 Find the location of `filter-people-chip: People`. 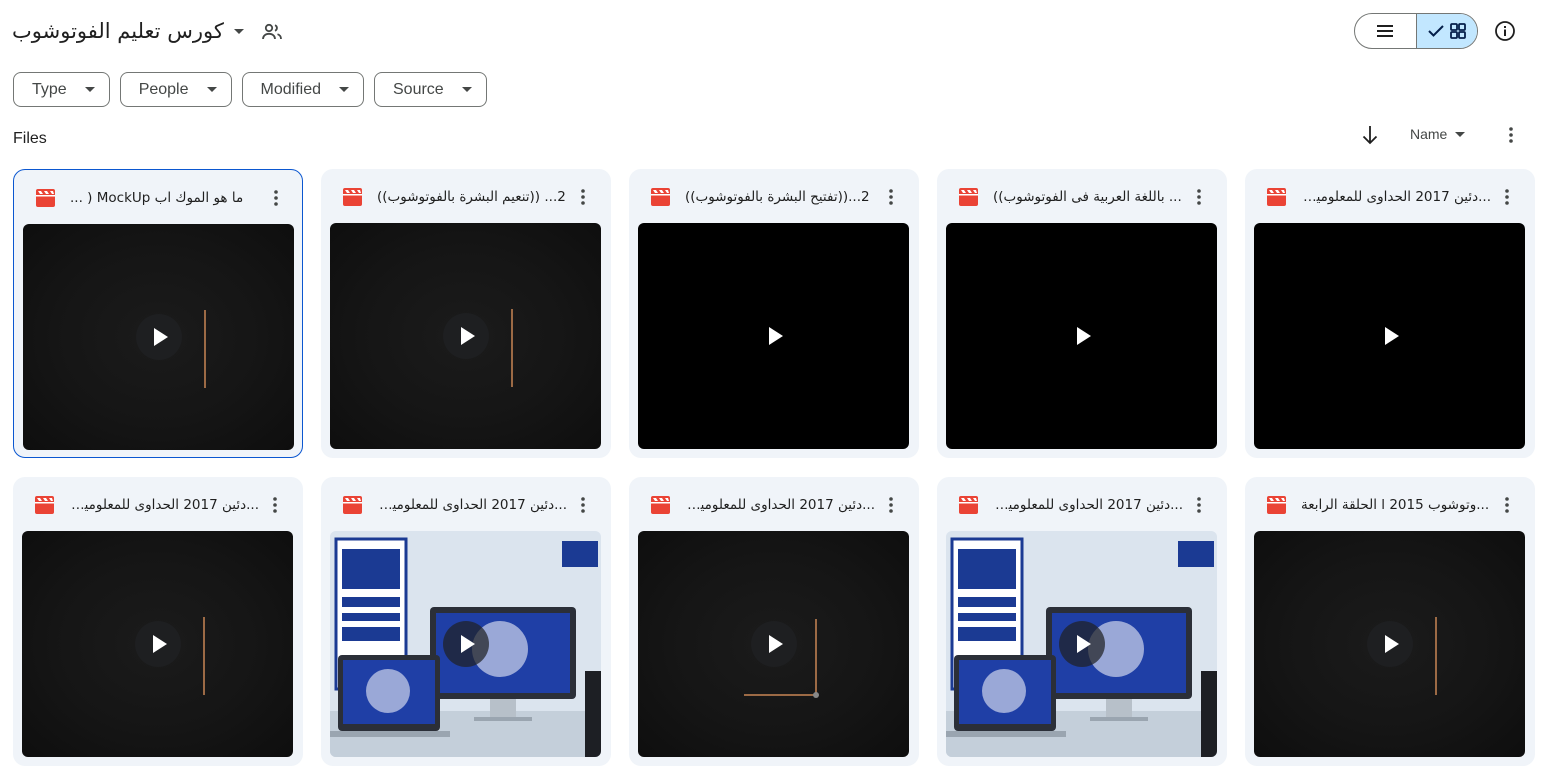

filter-people-chip: People is located at coordinates (175, 89).